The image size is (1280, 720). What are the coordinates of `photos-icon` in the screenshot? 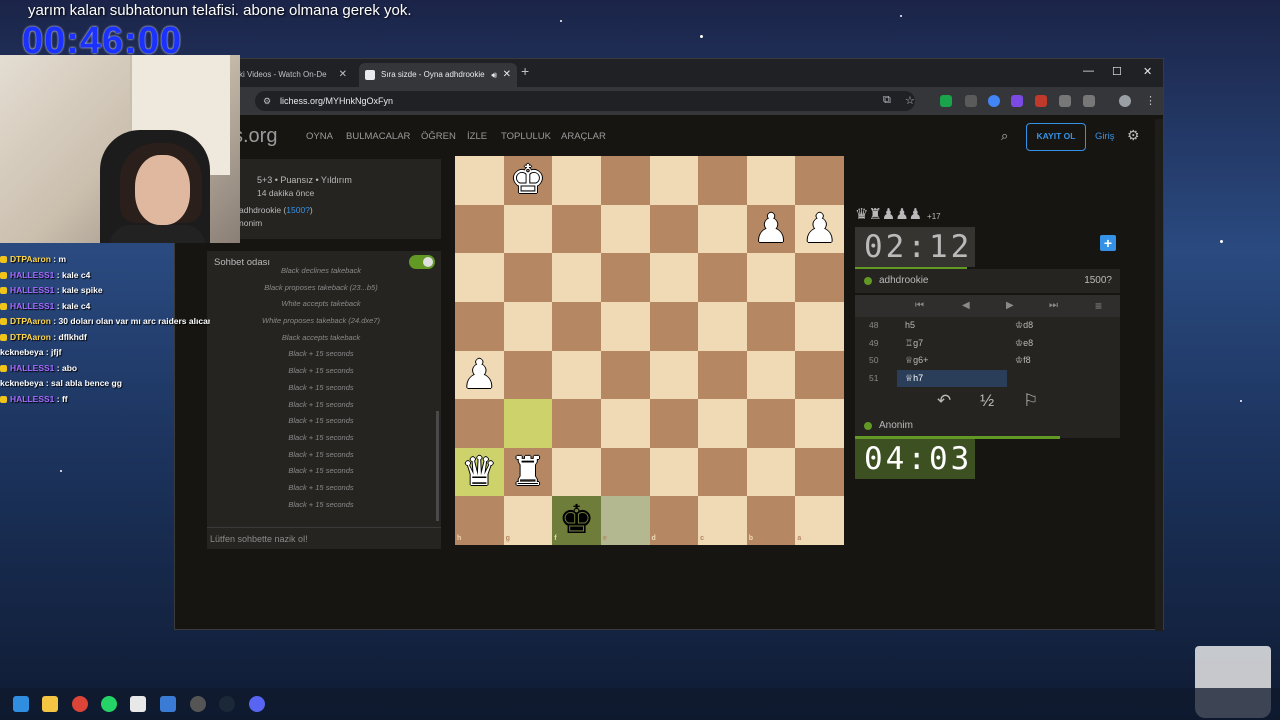 It's located at (168, 704).